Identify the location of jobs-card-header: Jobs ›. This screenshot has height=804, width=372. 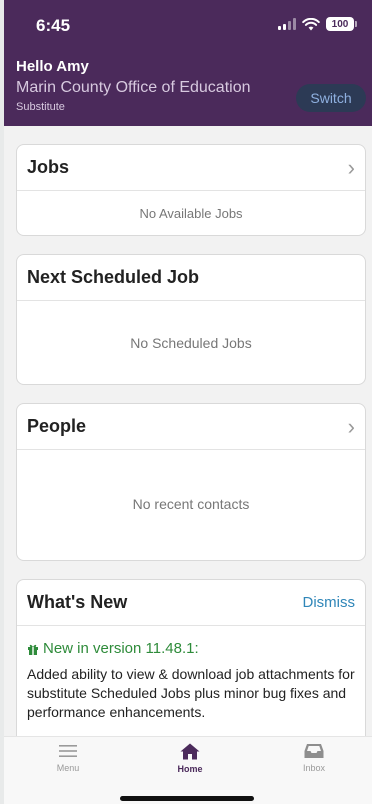
(191, 168).